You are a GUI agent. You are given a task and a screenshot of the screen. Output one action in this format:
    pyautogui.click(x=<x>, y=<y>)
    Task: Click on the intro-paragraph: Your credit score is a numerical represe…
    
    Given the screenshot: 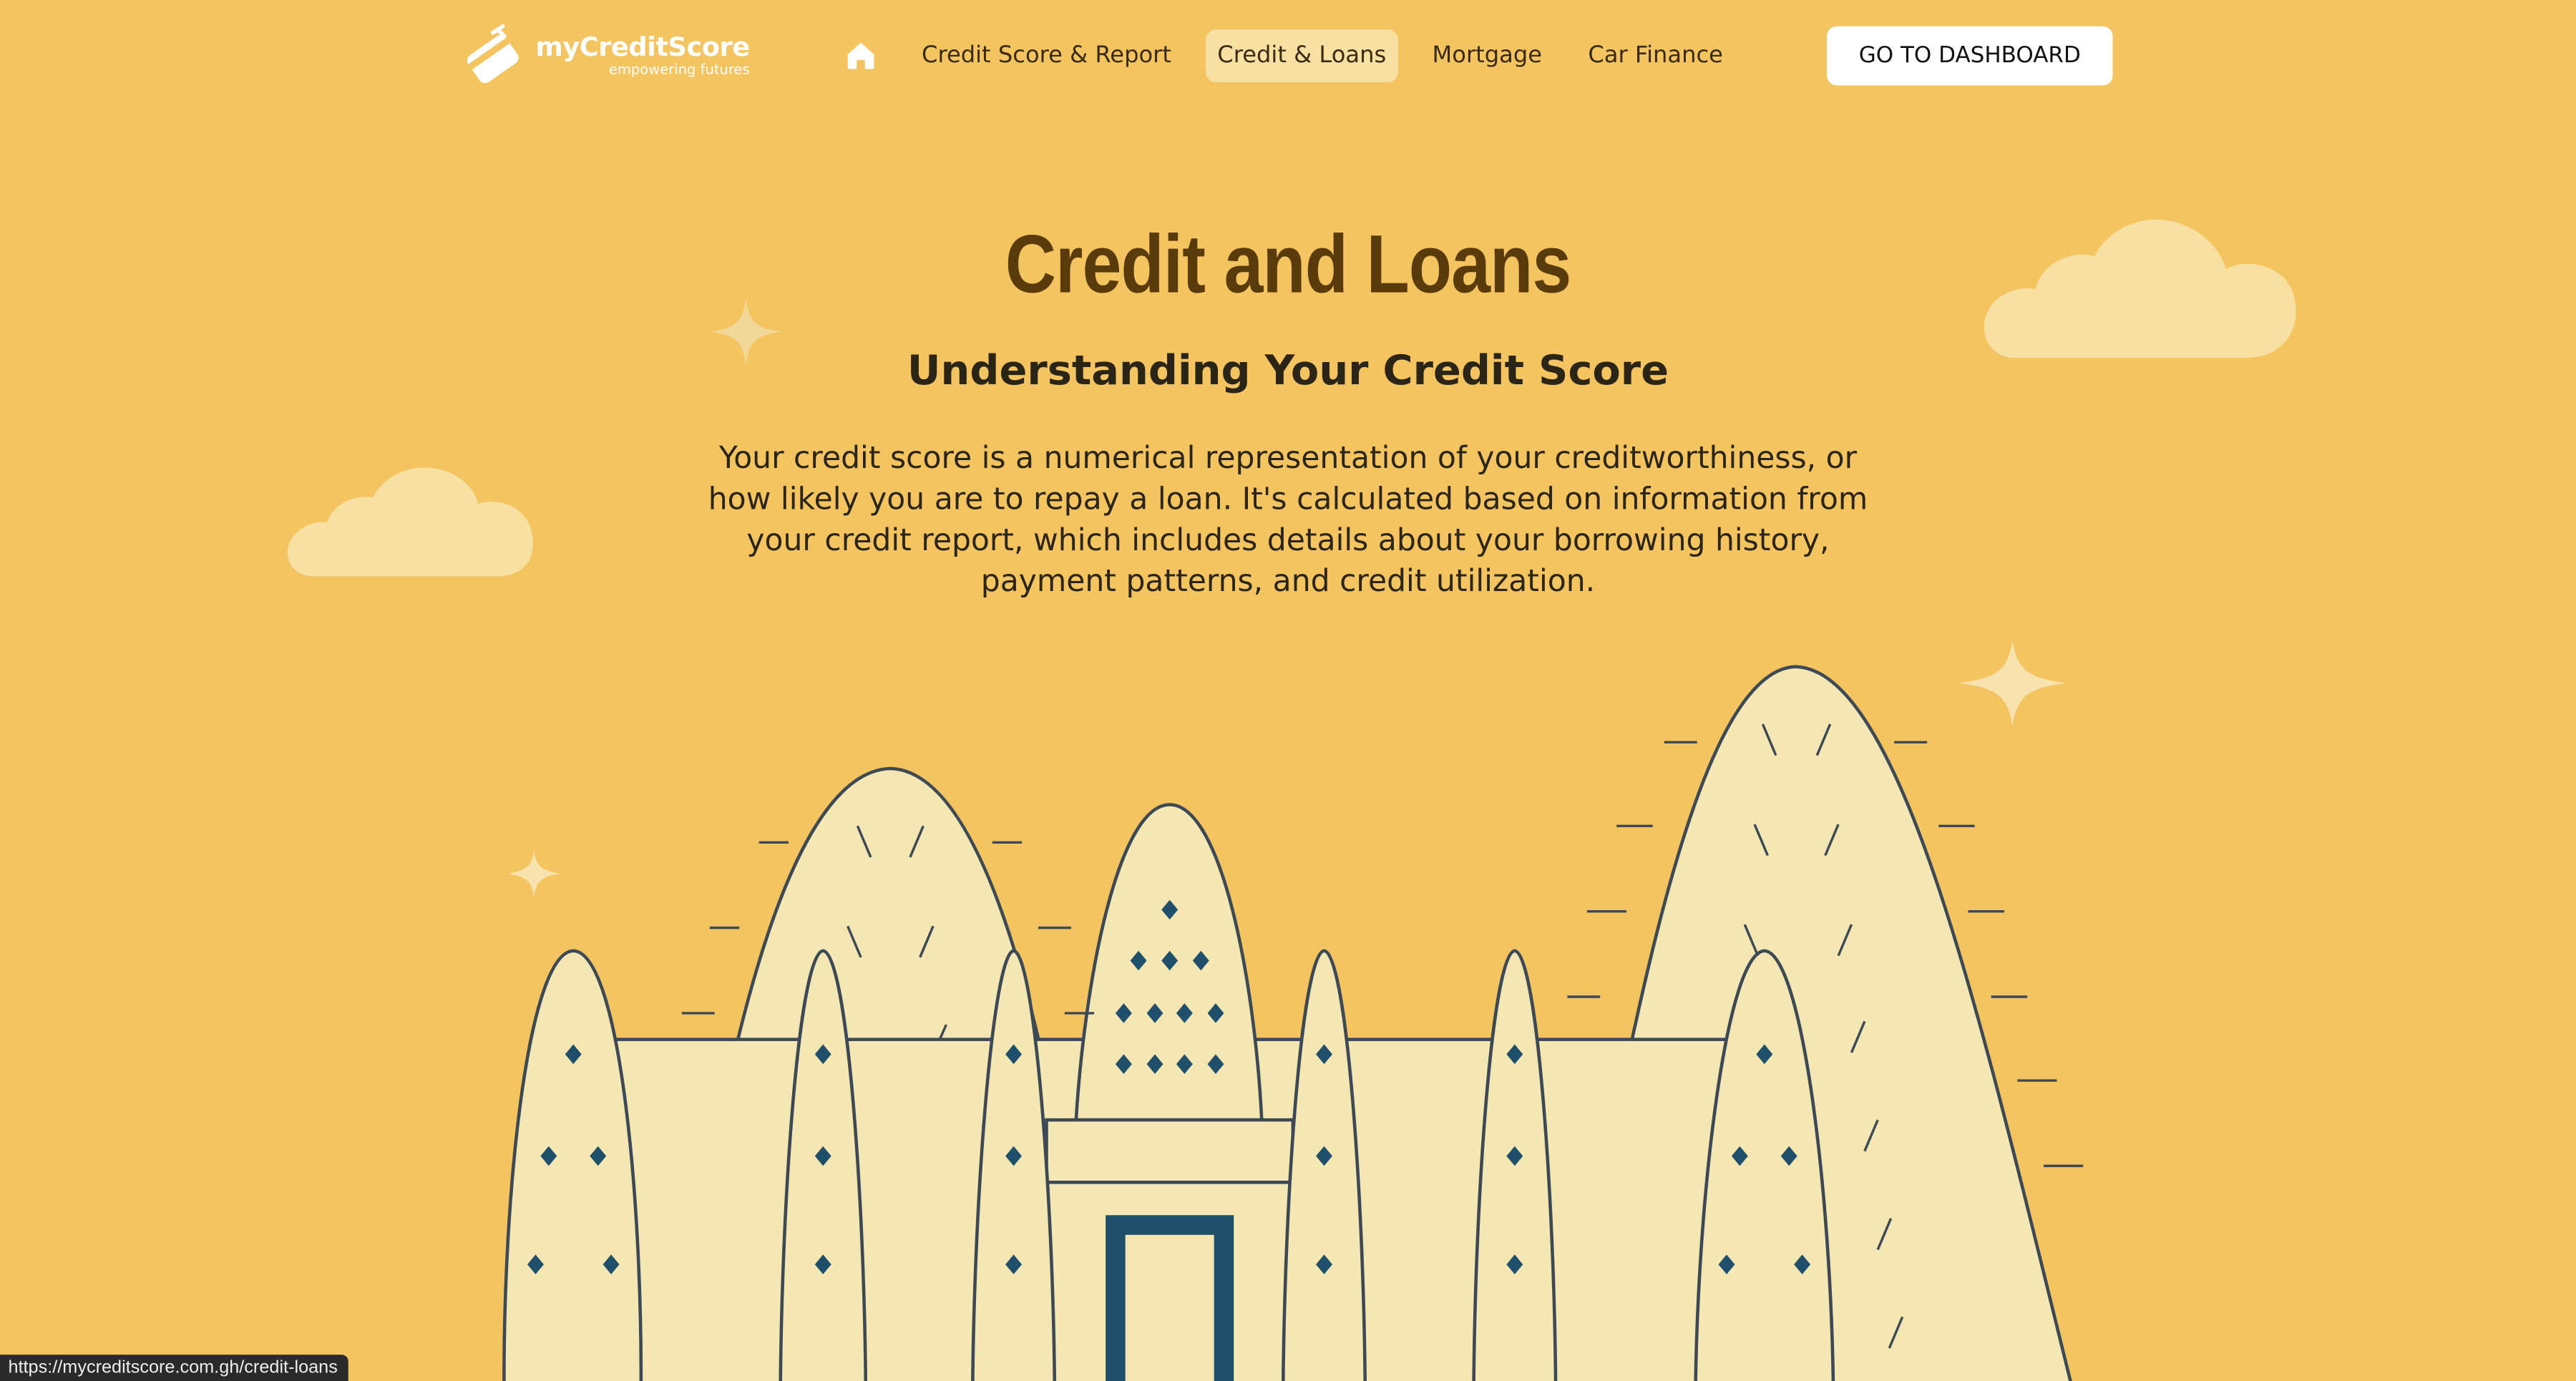 What is the action you would take?
    pyautogui.click(x=1288, y=520)
    